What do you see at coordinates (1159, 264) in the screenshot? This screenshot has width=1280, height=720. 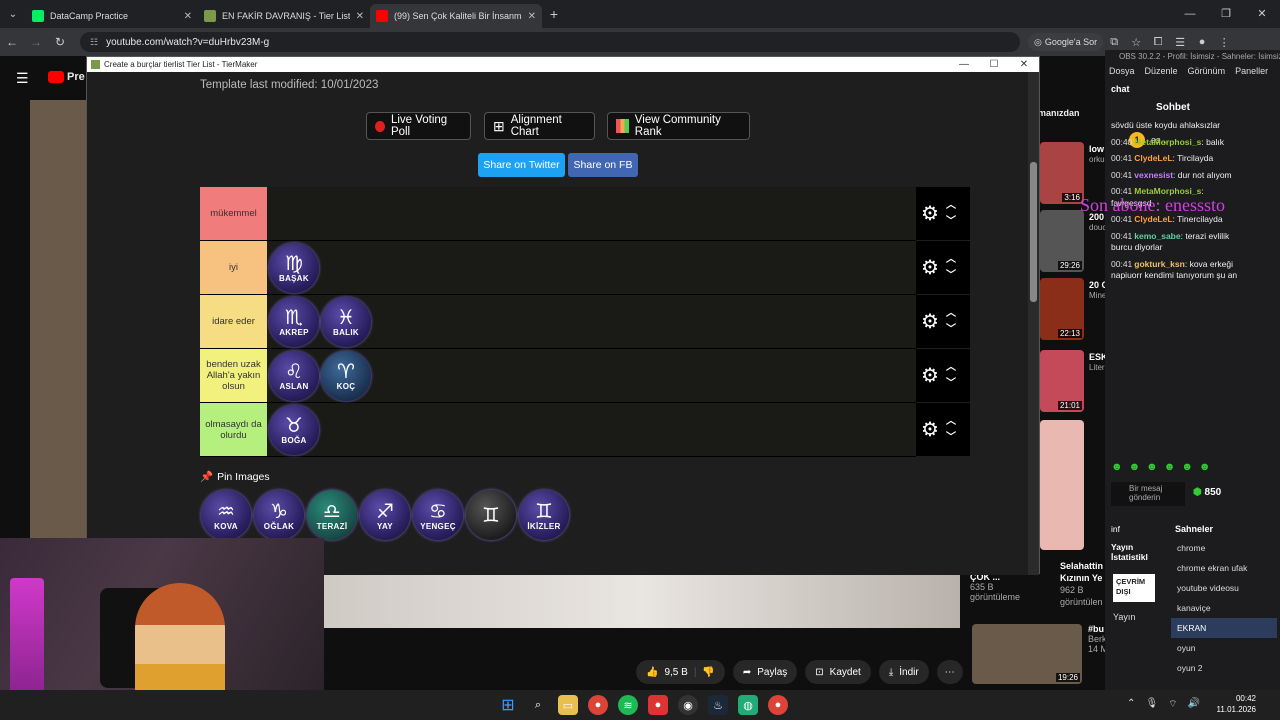 I see `message-user: gokturk_ksn` at bounding box center [1159, 264].